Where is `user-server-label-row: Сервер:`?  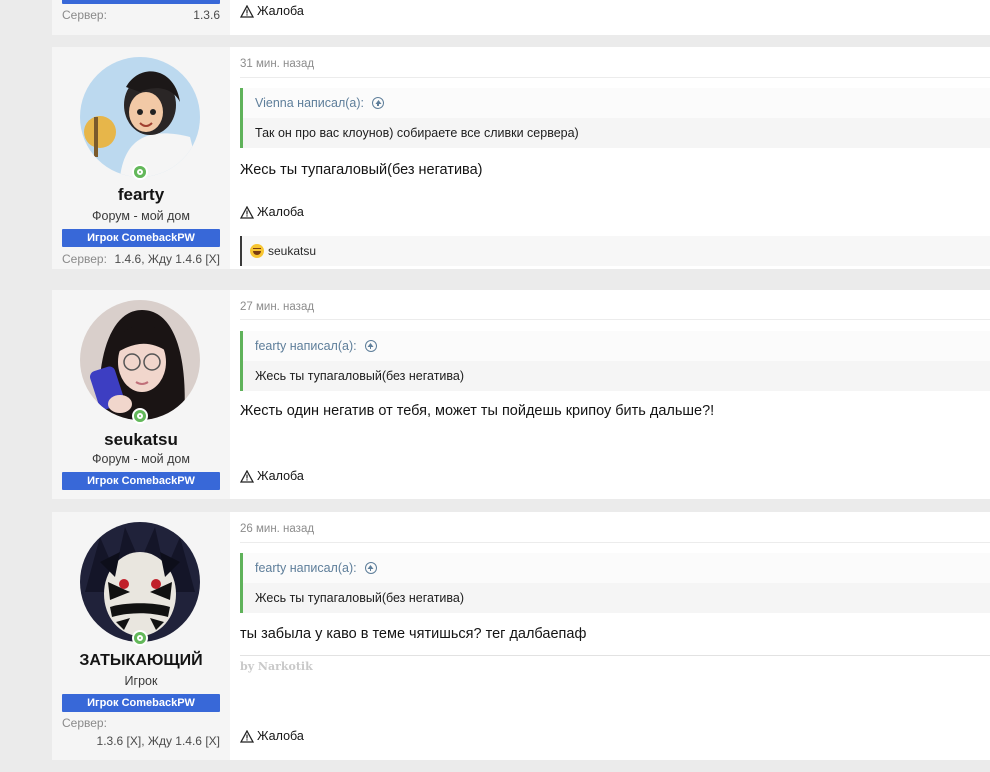 user-server-label-row: Сервер: is located at coordinates (141, 723).